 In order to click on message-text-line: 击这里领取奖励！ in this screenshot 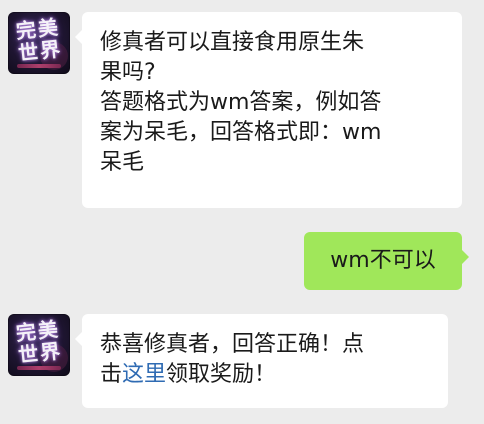, I will do `click(267, 375)`.